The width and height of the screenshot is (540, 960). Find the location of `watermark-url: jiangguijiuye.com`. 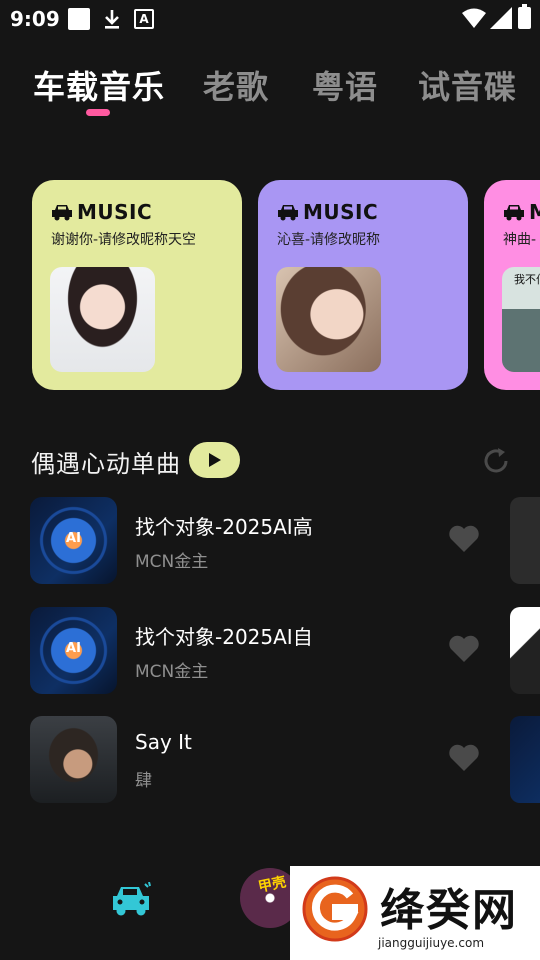

watermark-url: jiangguijiuye.com is located at coordinates (431, 943).